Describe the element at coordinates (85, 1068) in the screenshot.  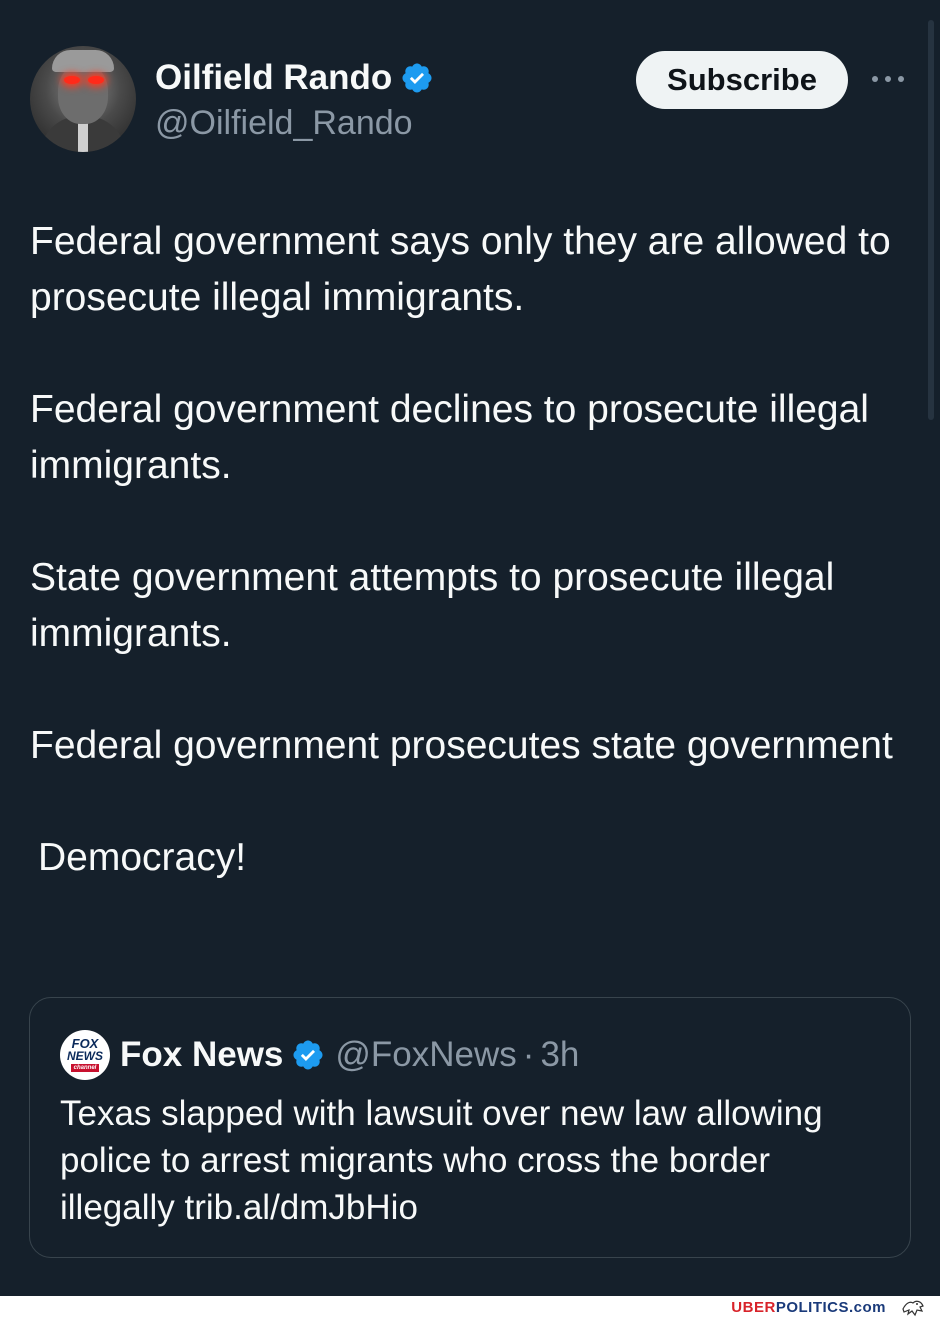
I see `logo-line: channel` at that location.